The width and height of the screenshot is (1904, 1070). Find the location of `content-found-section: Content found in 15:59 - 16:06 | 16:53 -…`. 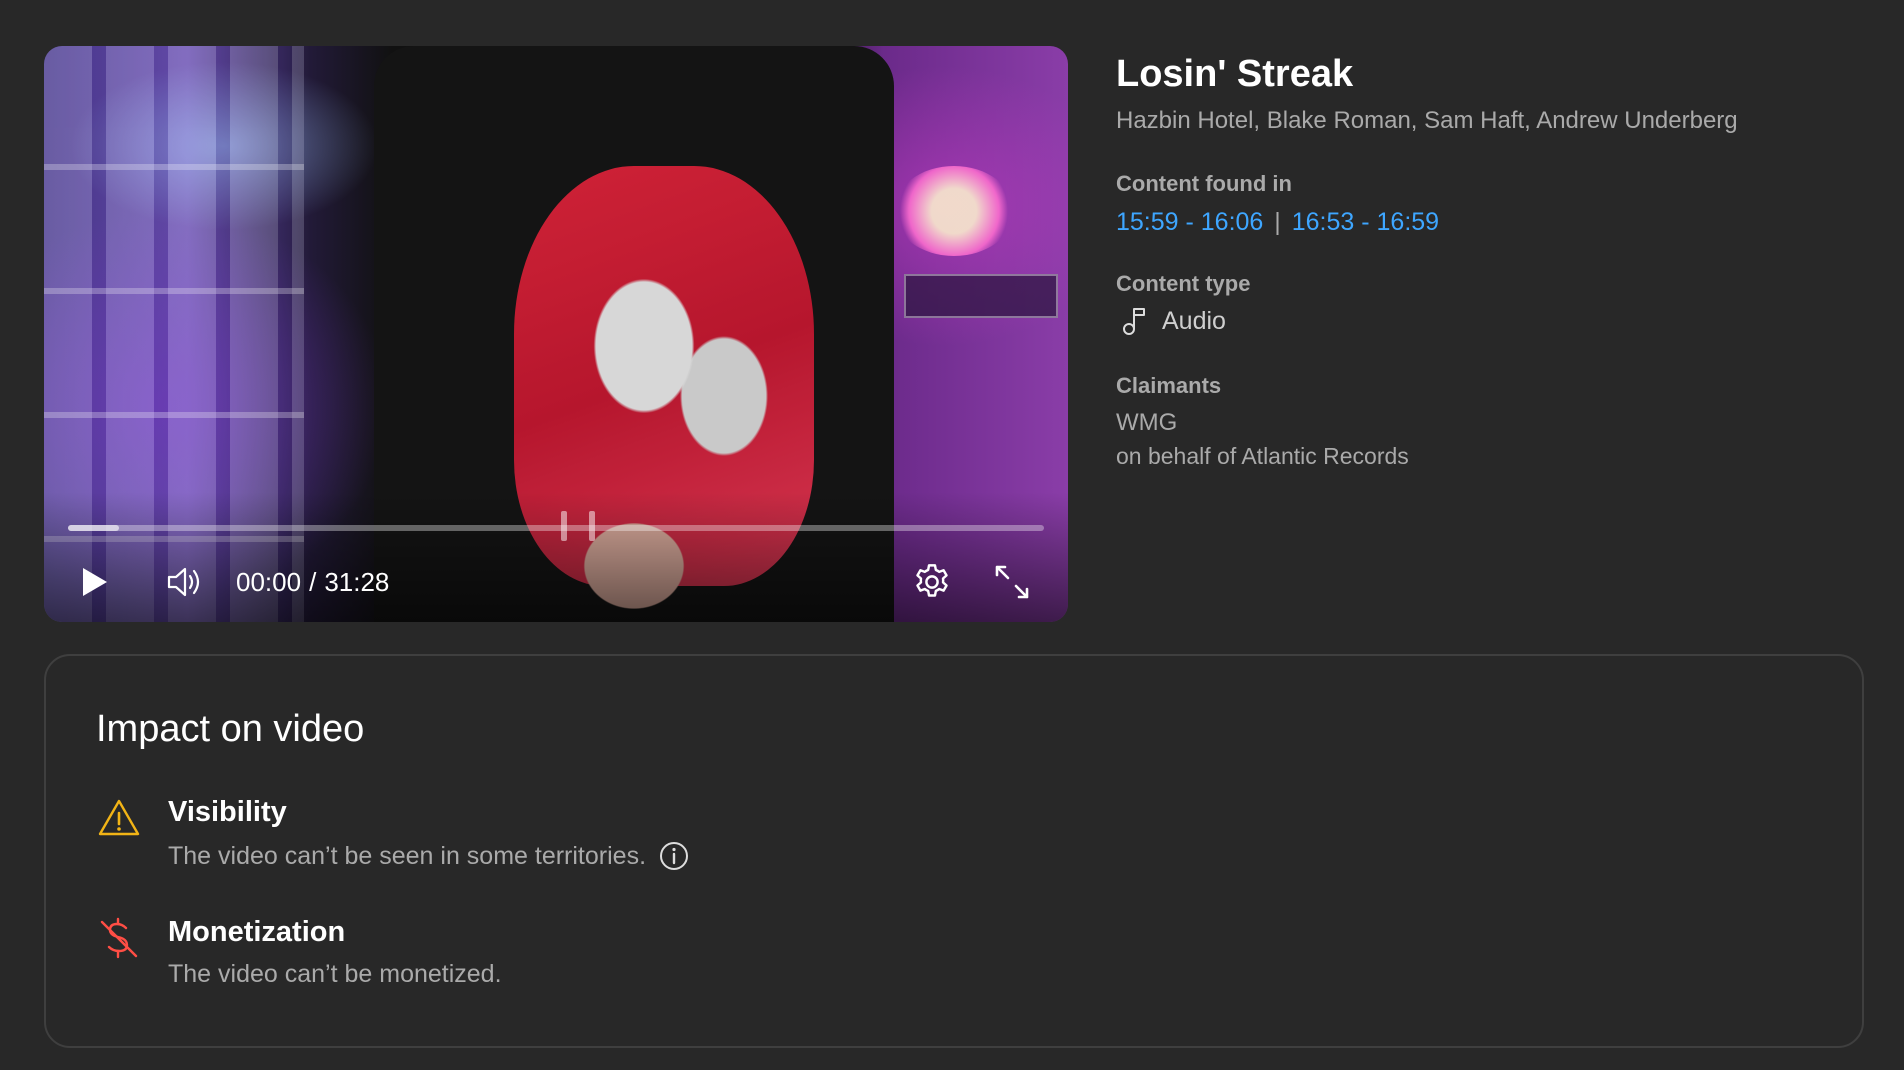

content-found-section: Content found in 15:59 - 16:06 | 16:53 -… is located at coordinates (1496, 204).